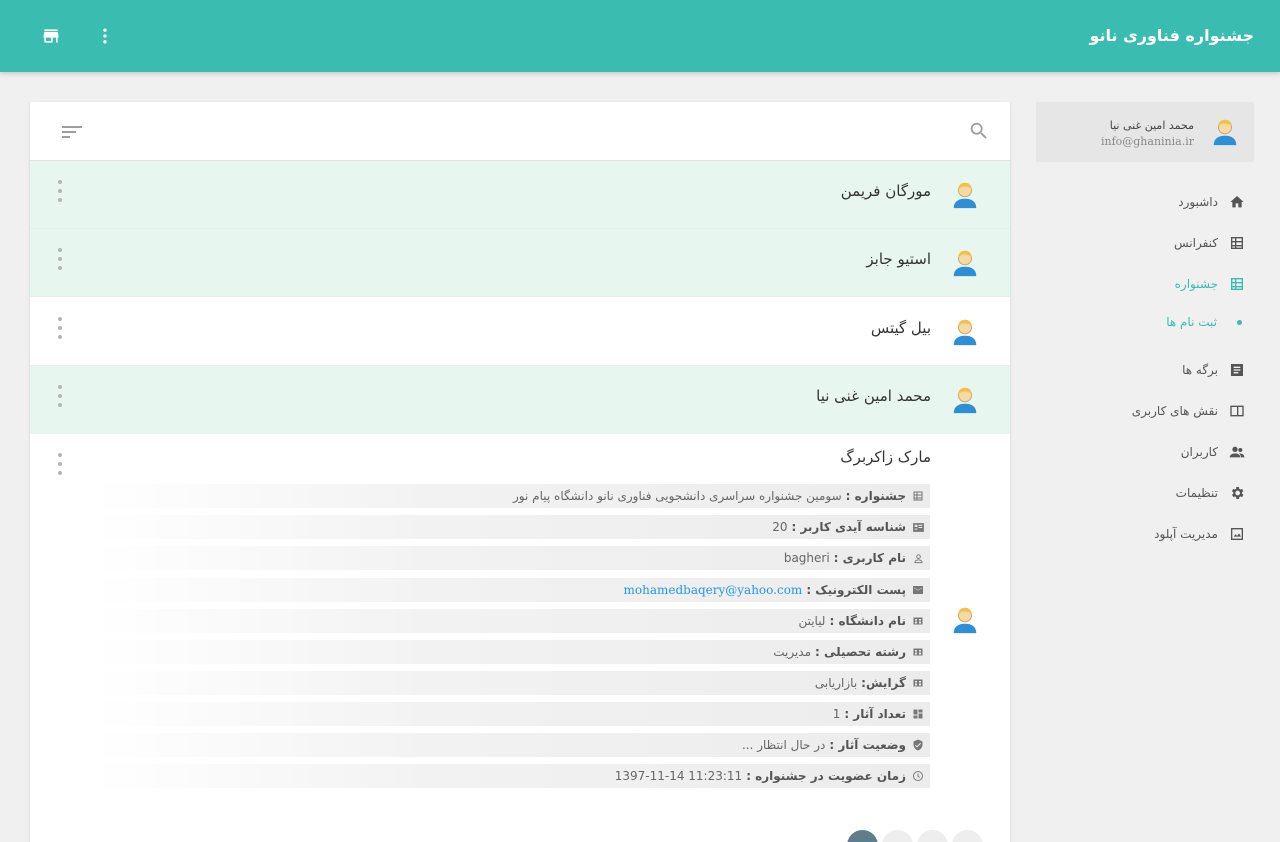 The height and width of the screenshot is (842, 1280). I want to click on search-bar, so click(520, 131).